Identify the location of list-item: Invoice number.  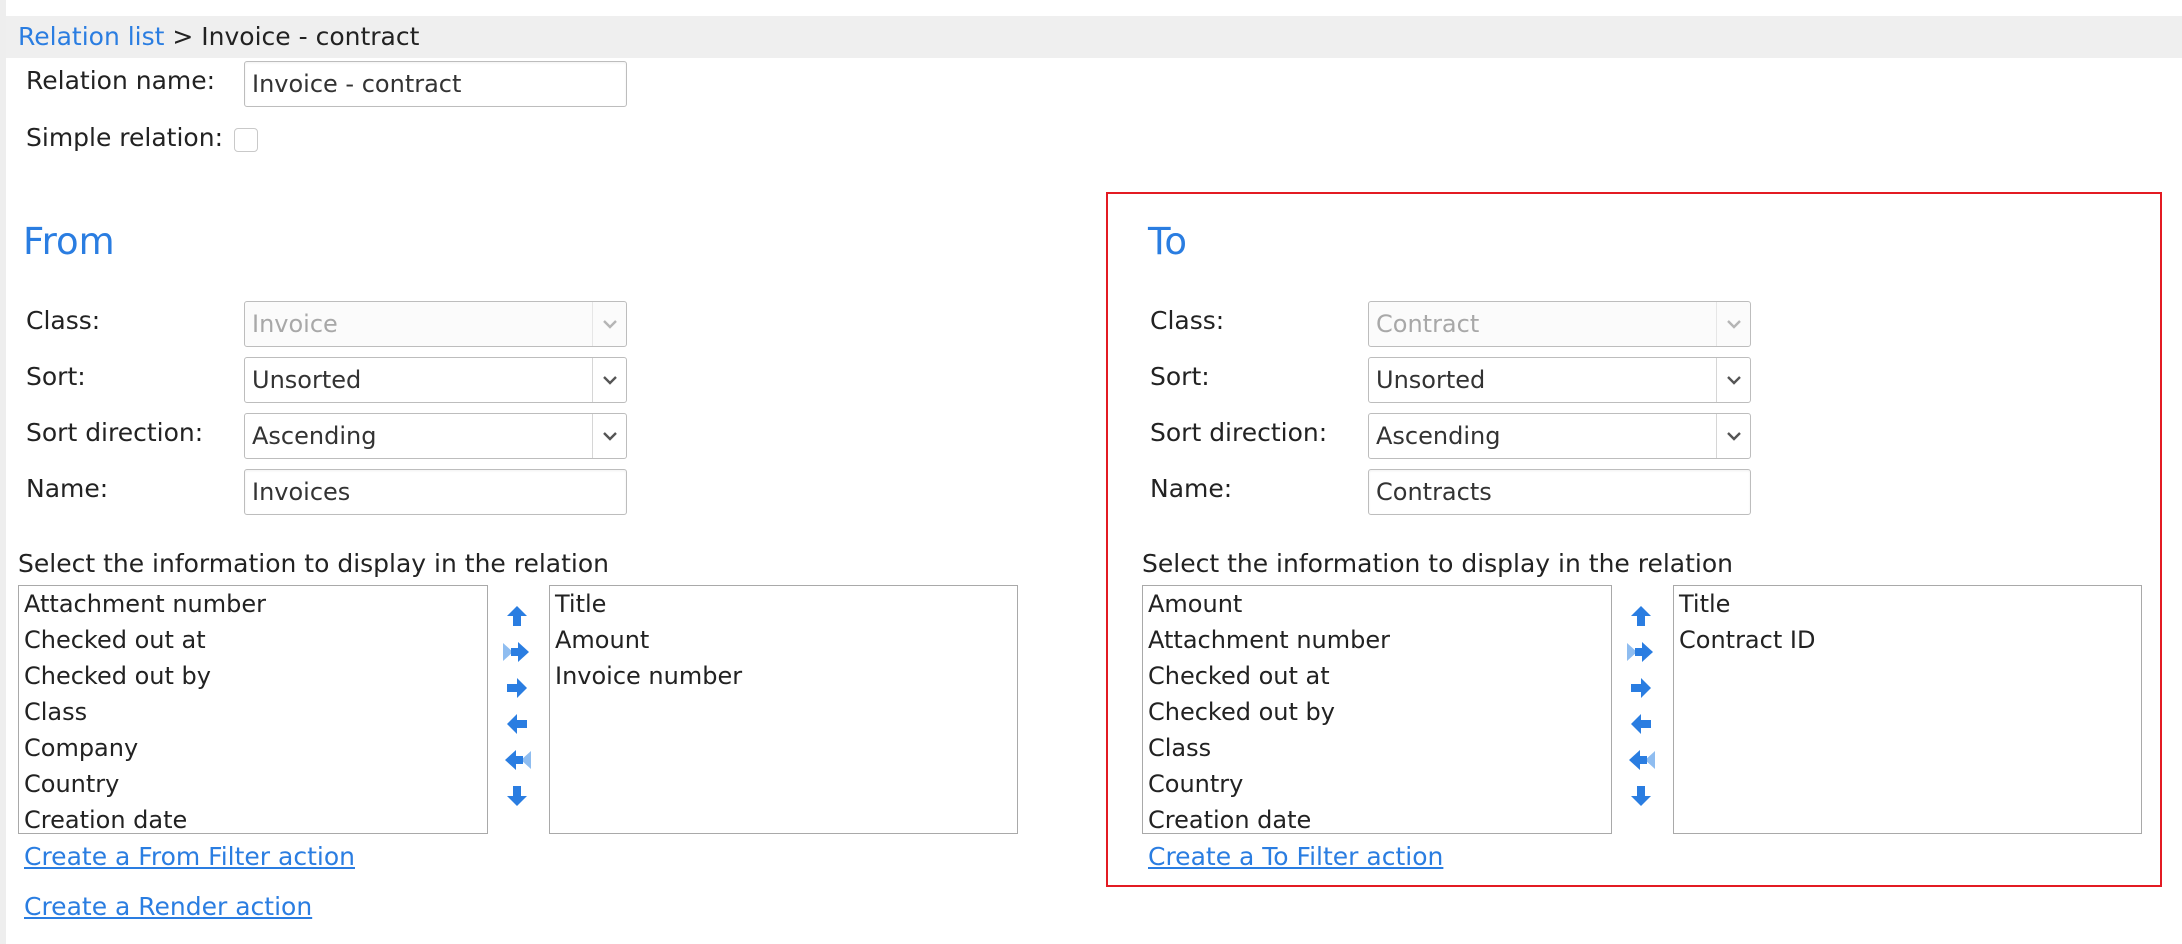
(783, 676).